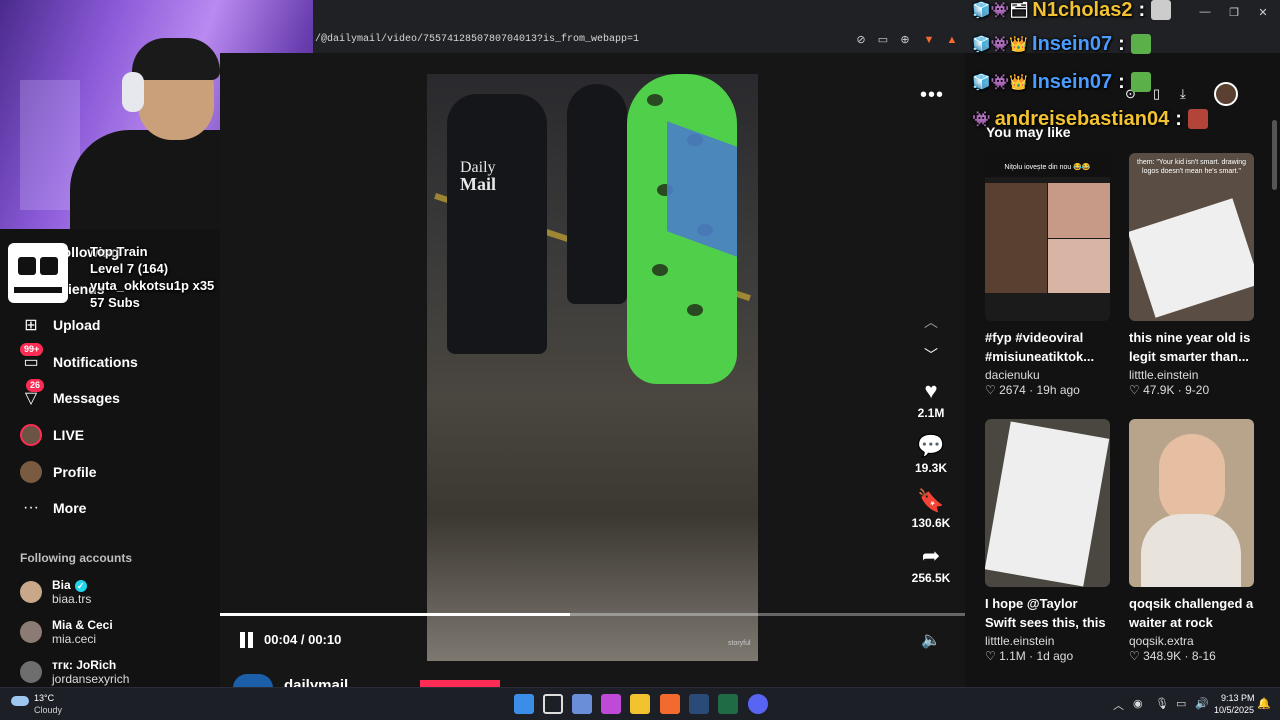  I want to click on maximize-button: ❐, so click(1234, 14).